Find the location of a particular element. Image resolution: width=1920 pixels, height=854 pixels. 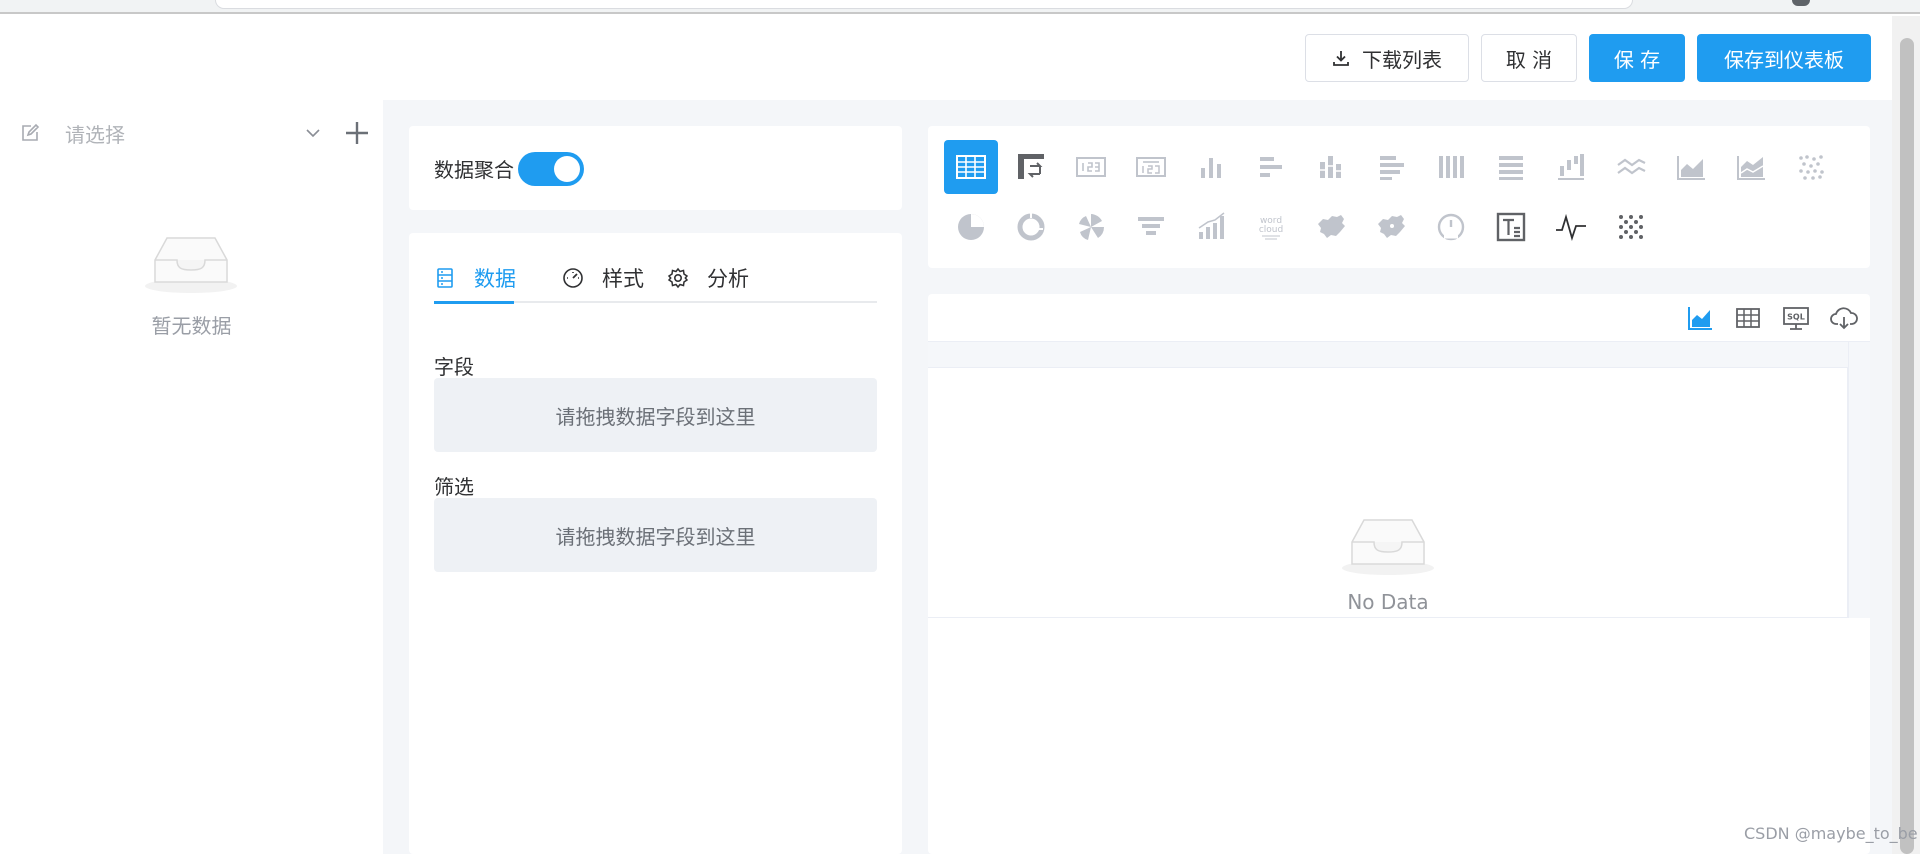

chart-view-button is located at coordinates (1700, 318).